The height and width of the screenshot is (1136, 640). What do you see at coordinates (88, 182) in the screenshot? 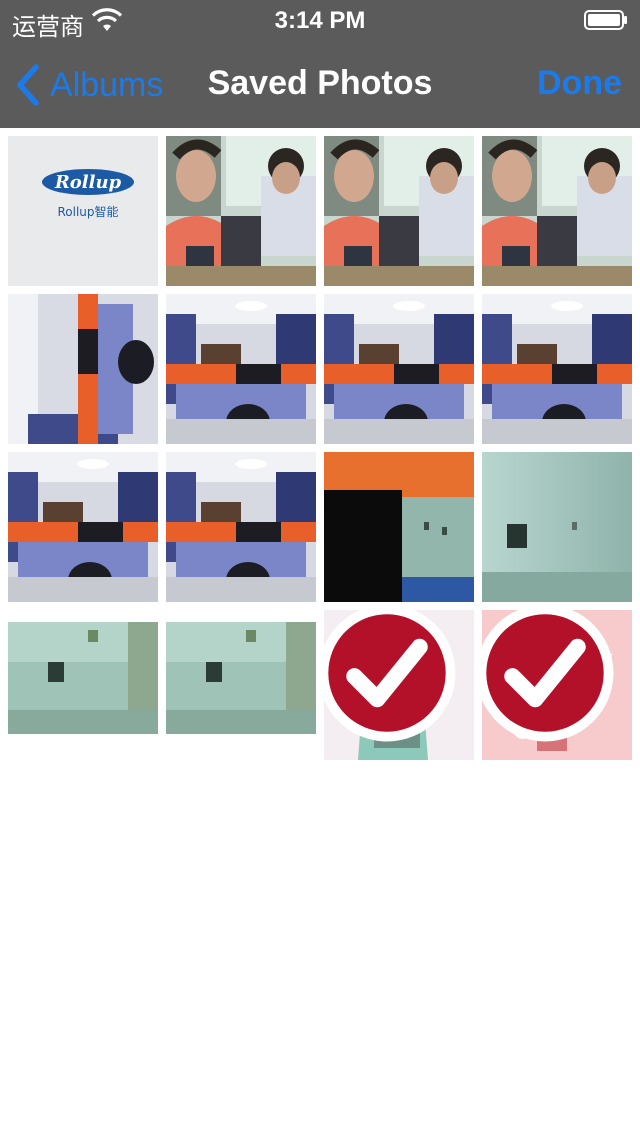
I see `logo-text: Rollup` at bounding box center [88, 182].